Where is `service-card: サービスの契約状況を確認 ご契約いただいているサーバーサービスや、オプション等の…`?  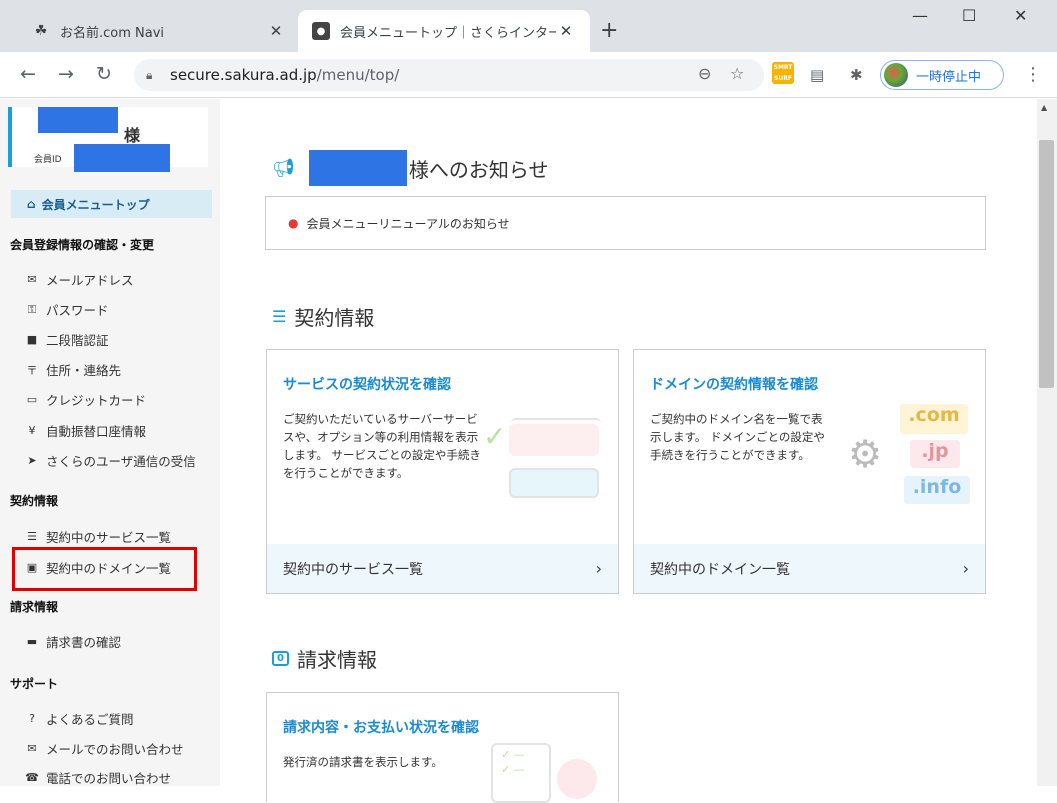
service-card: サービスの契約状況を確認 ご契約いただいているサーバーサービスや、オプション等の… is located at coordinates (442, 471).